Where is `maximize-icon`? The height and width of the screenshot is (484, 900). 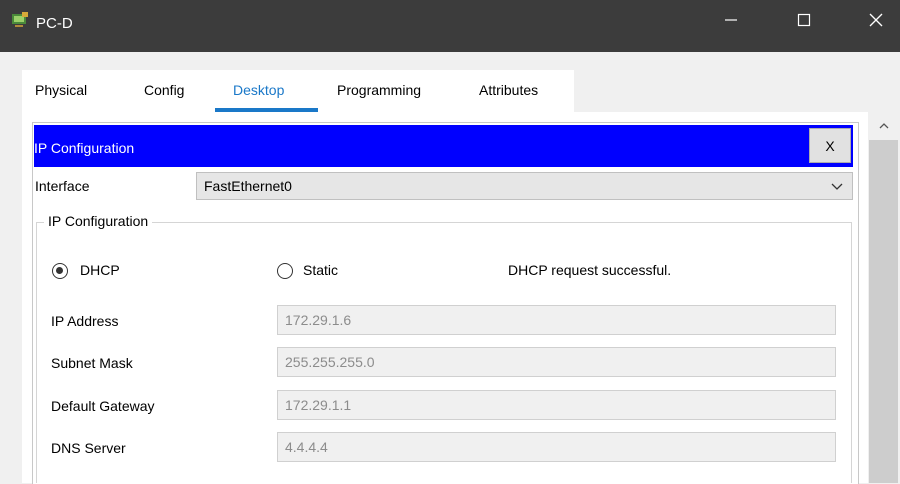 maximize-icon is located at coordinates (804, 20).